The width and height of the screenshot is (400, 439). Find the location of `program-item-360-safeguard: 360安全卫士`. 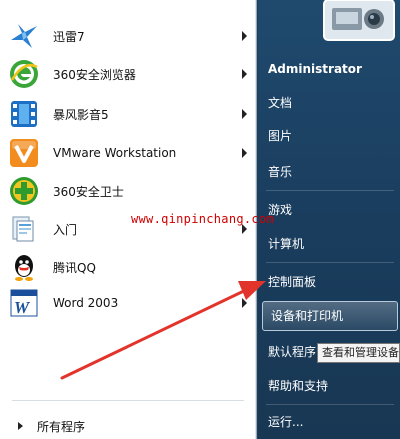

program-item-360-safeguard: 360安全卫士 is located at coordinates (129, 191).